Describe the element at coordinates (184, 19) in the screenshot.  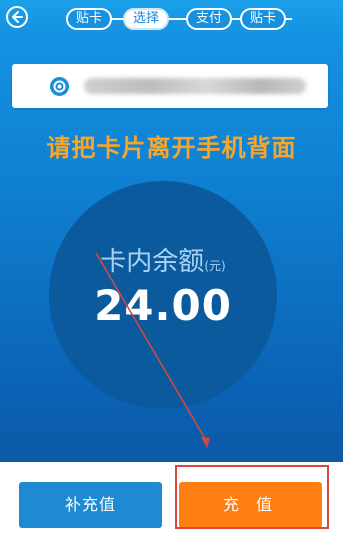
I see `progress-steps: 贴卡 选择 支付 贴卡` at that location.